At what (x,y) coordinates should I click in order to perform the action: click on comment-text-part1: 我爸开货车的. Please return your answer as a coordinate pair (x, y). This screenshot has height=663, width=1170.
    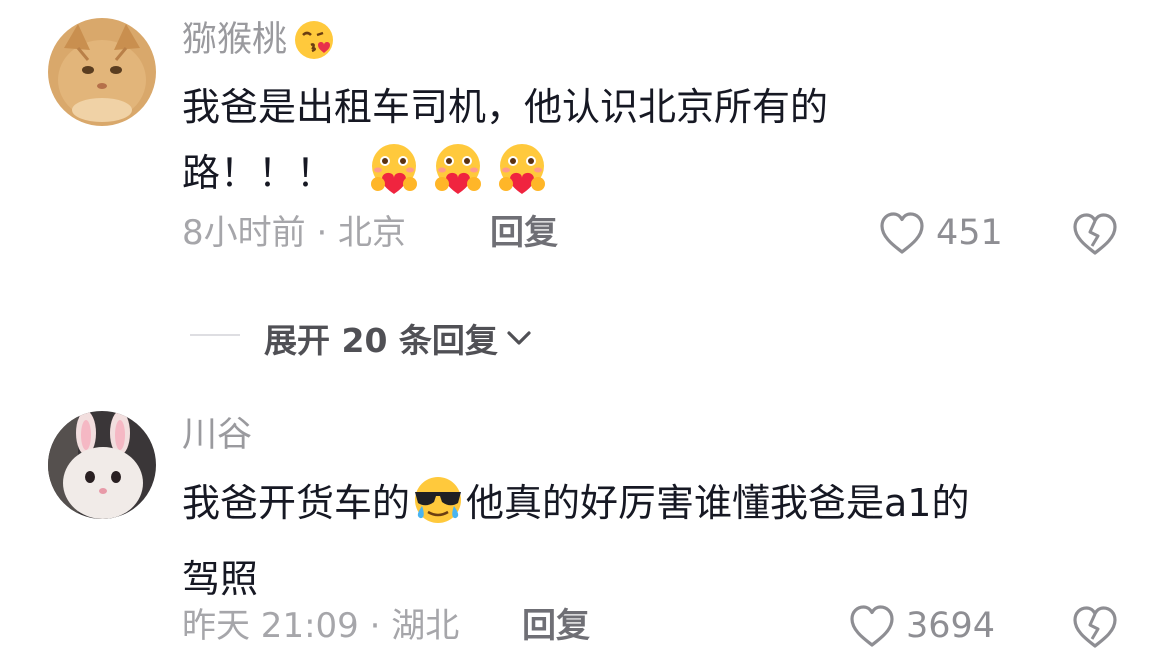
    Looking at the image, I should click on (296, 503).